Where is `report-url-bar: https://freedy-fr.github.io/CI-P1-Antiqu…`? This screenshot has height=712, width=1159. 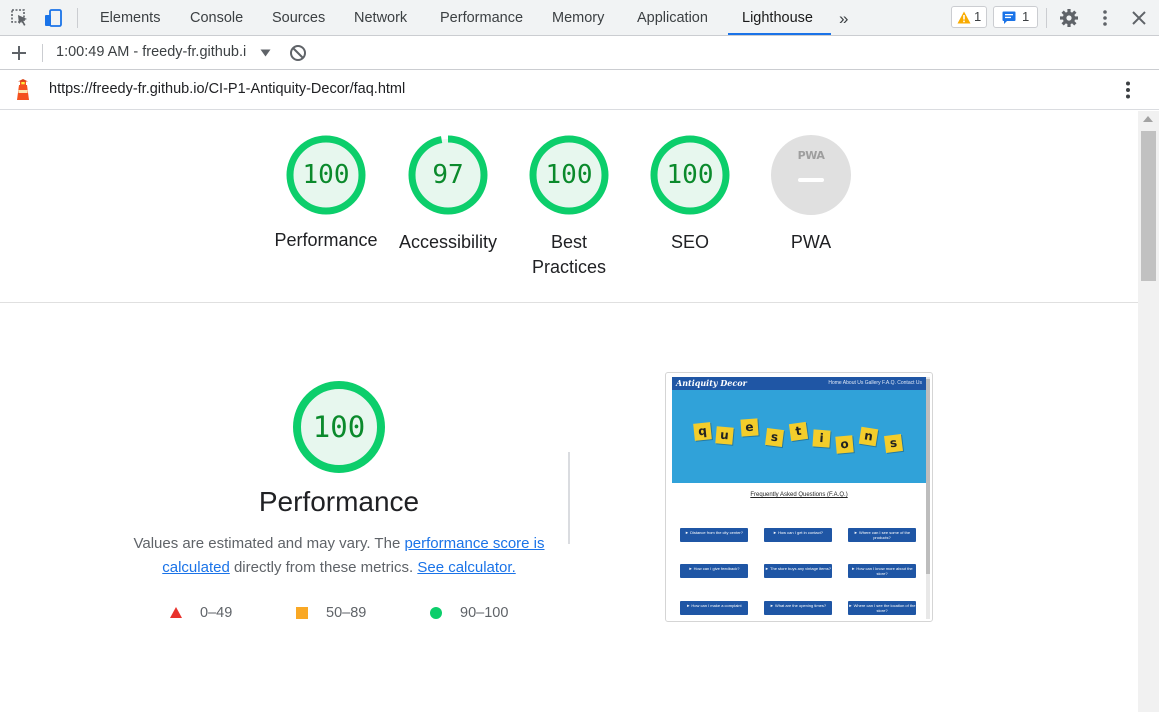
report-url-bar: https://freedy-fr.github.io/CI-P1-Antiqu… is located at coordinates (579, 90).